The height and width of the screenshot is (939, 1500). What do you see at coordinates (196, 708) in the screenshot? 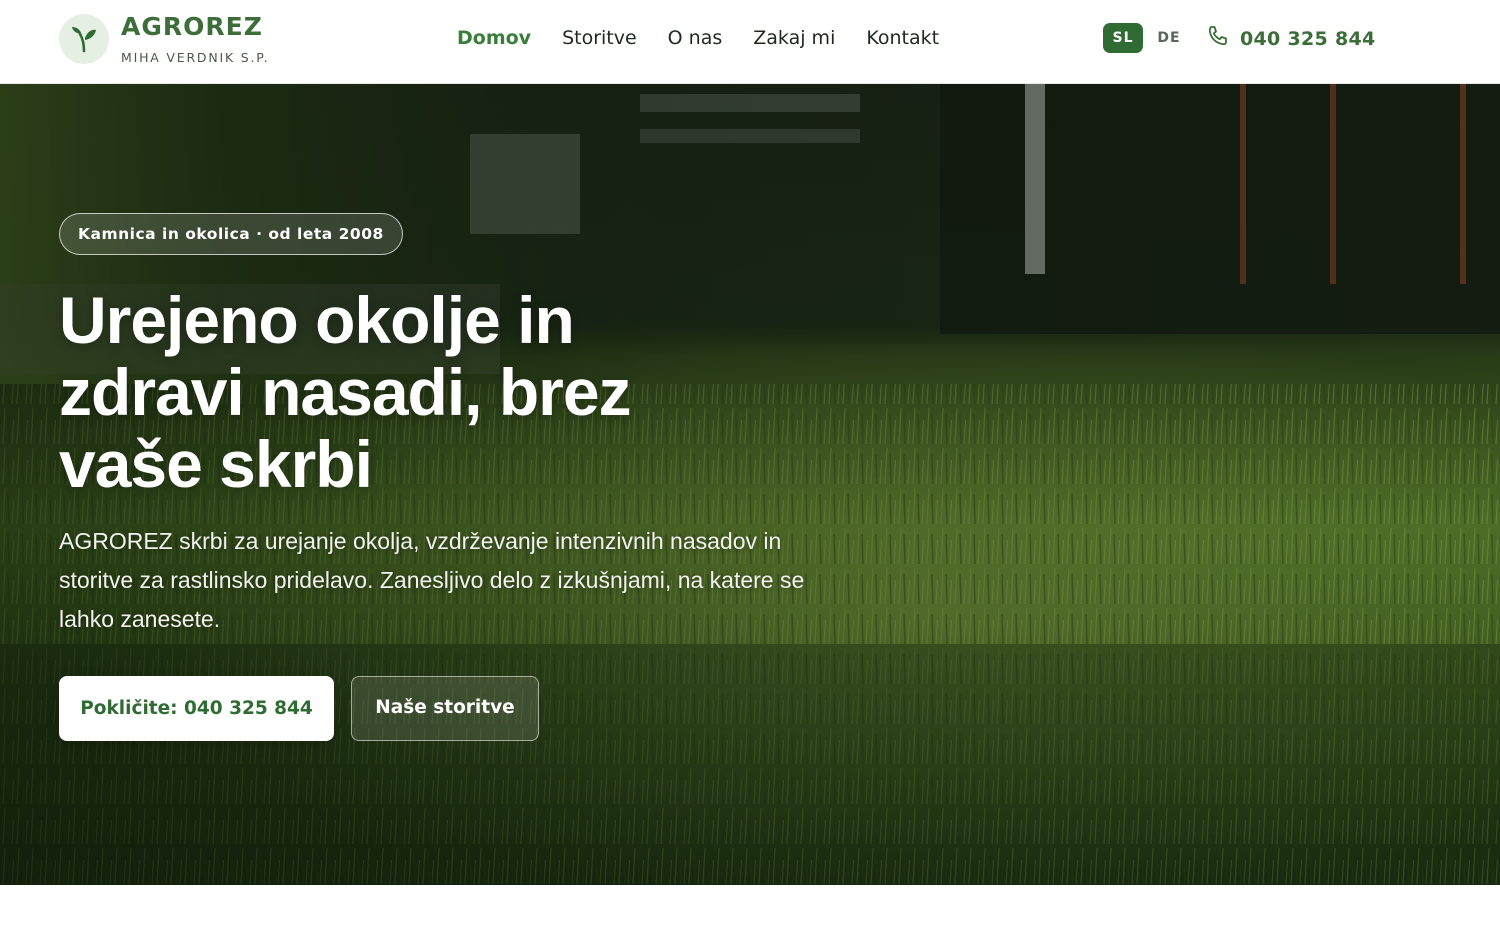
I see `call-button: Pokličite: 040 325 844` at bounding box center [196, 708].